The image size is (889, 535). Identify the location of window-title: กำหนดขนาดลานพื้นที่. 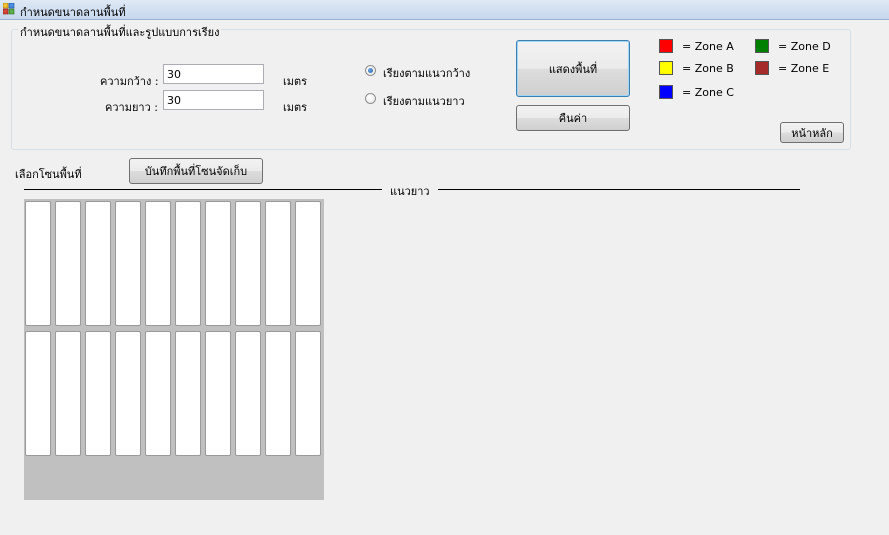
(73, 12).